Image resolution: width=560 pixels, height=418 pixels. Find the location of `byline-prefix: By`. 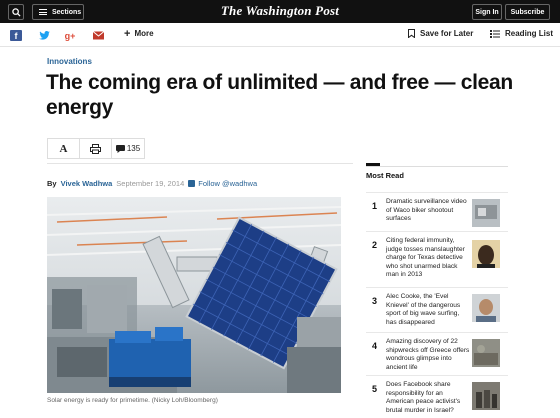

byline-prefix: By is located at coordinates (52, 183).